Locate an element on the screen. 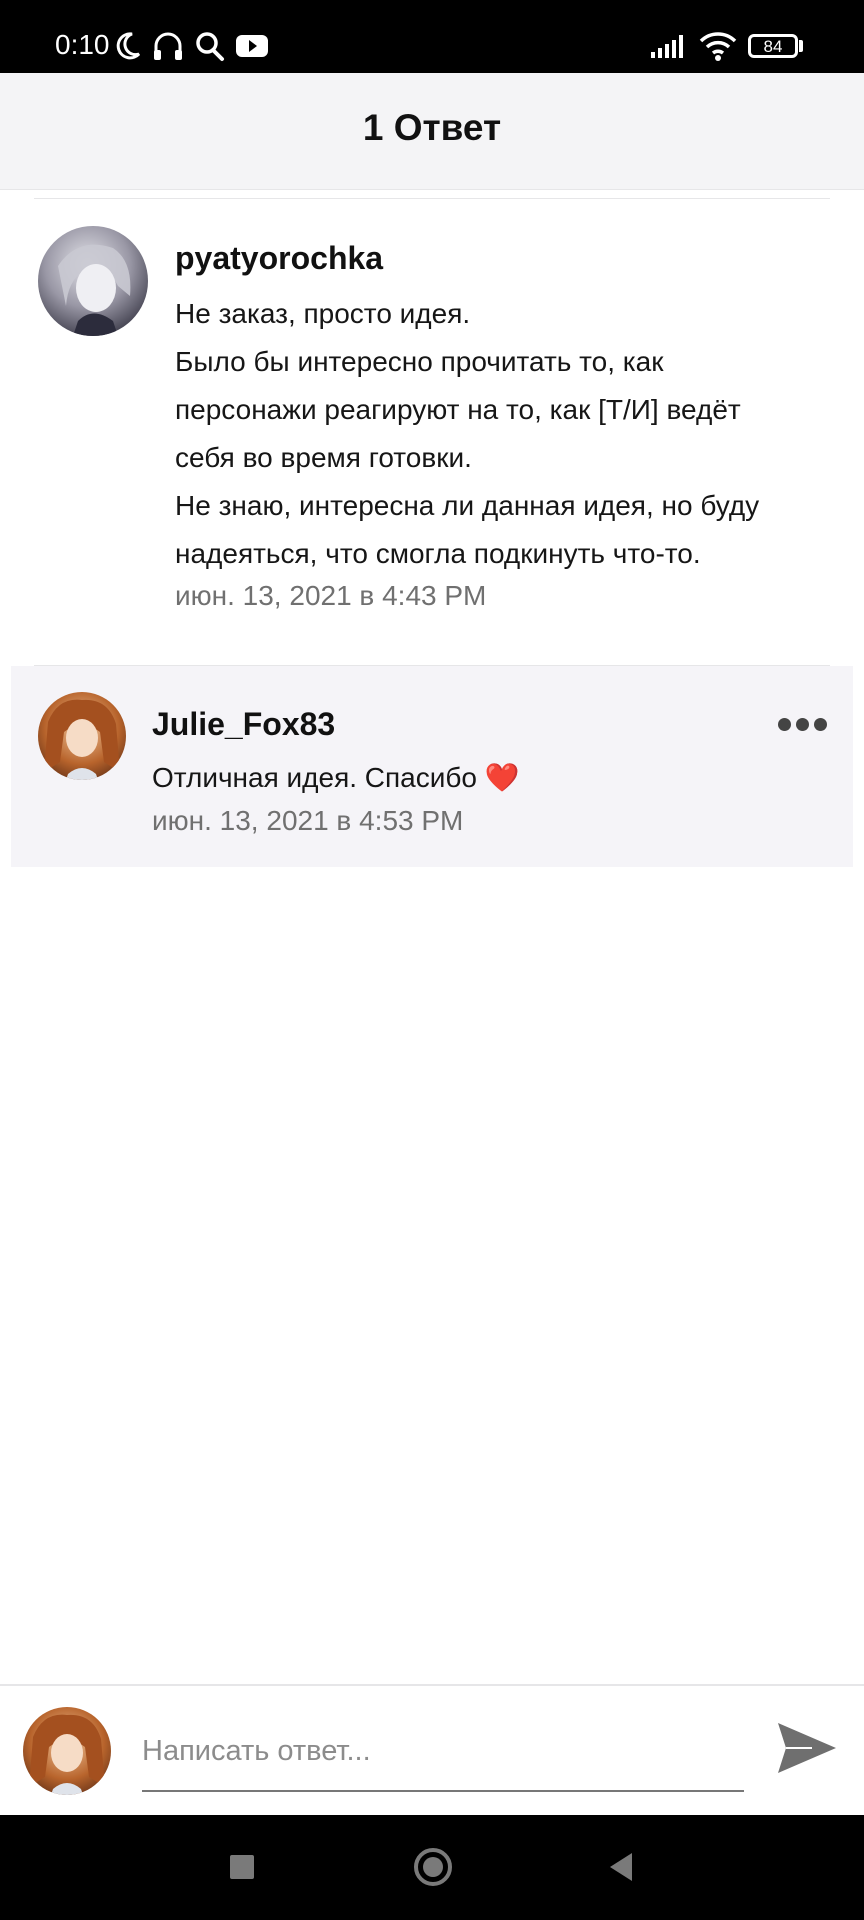 This screenshot has height=1920, width=864. signal-icon is located at coordinates (667, 46).